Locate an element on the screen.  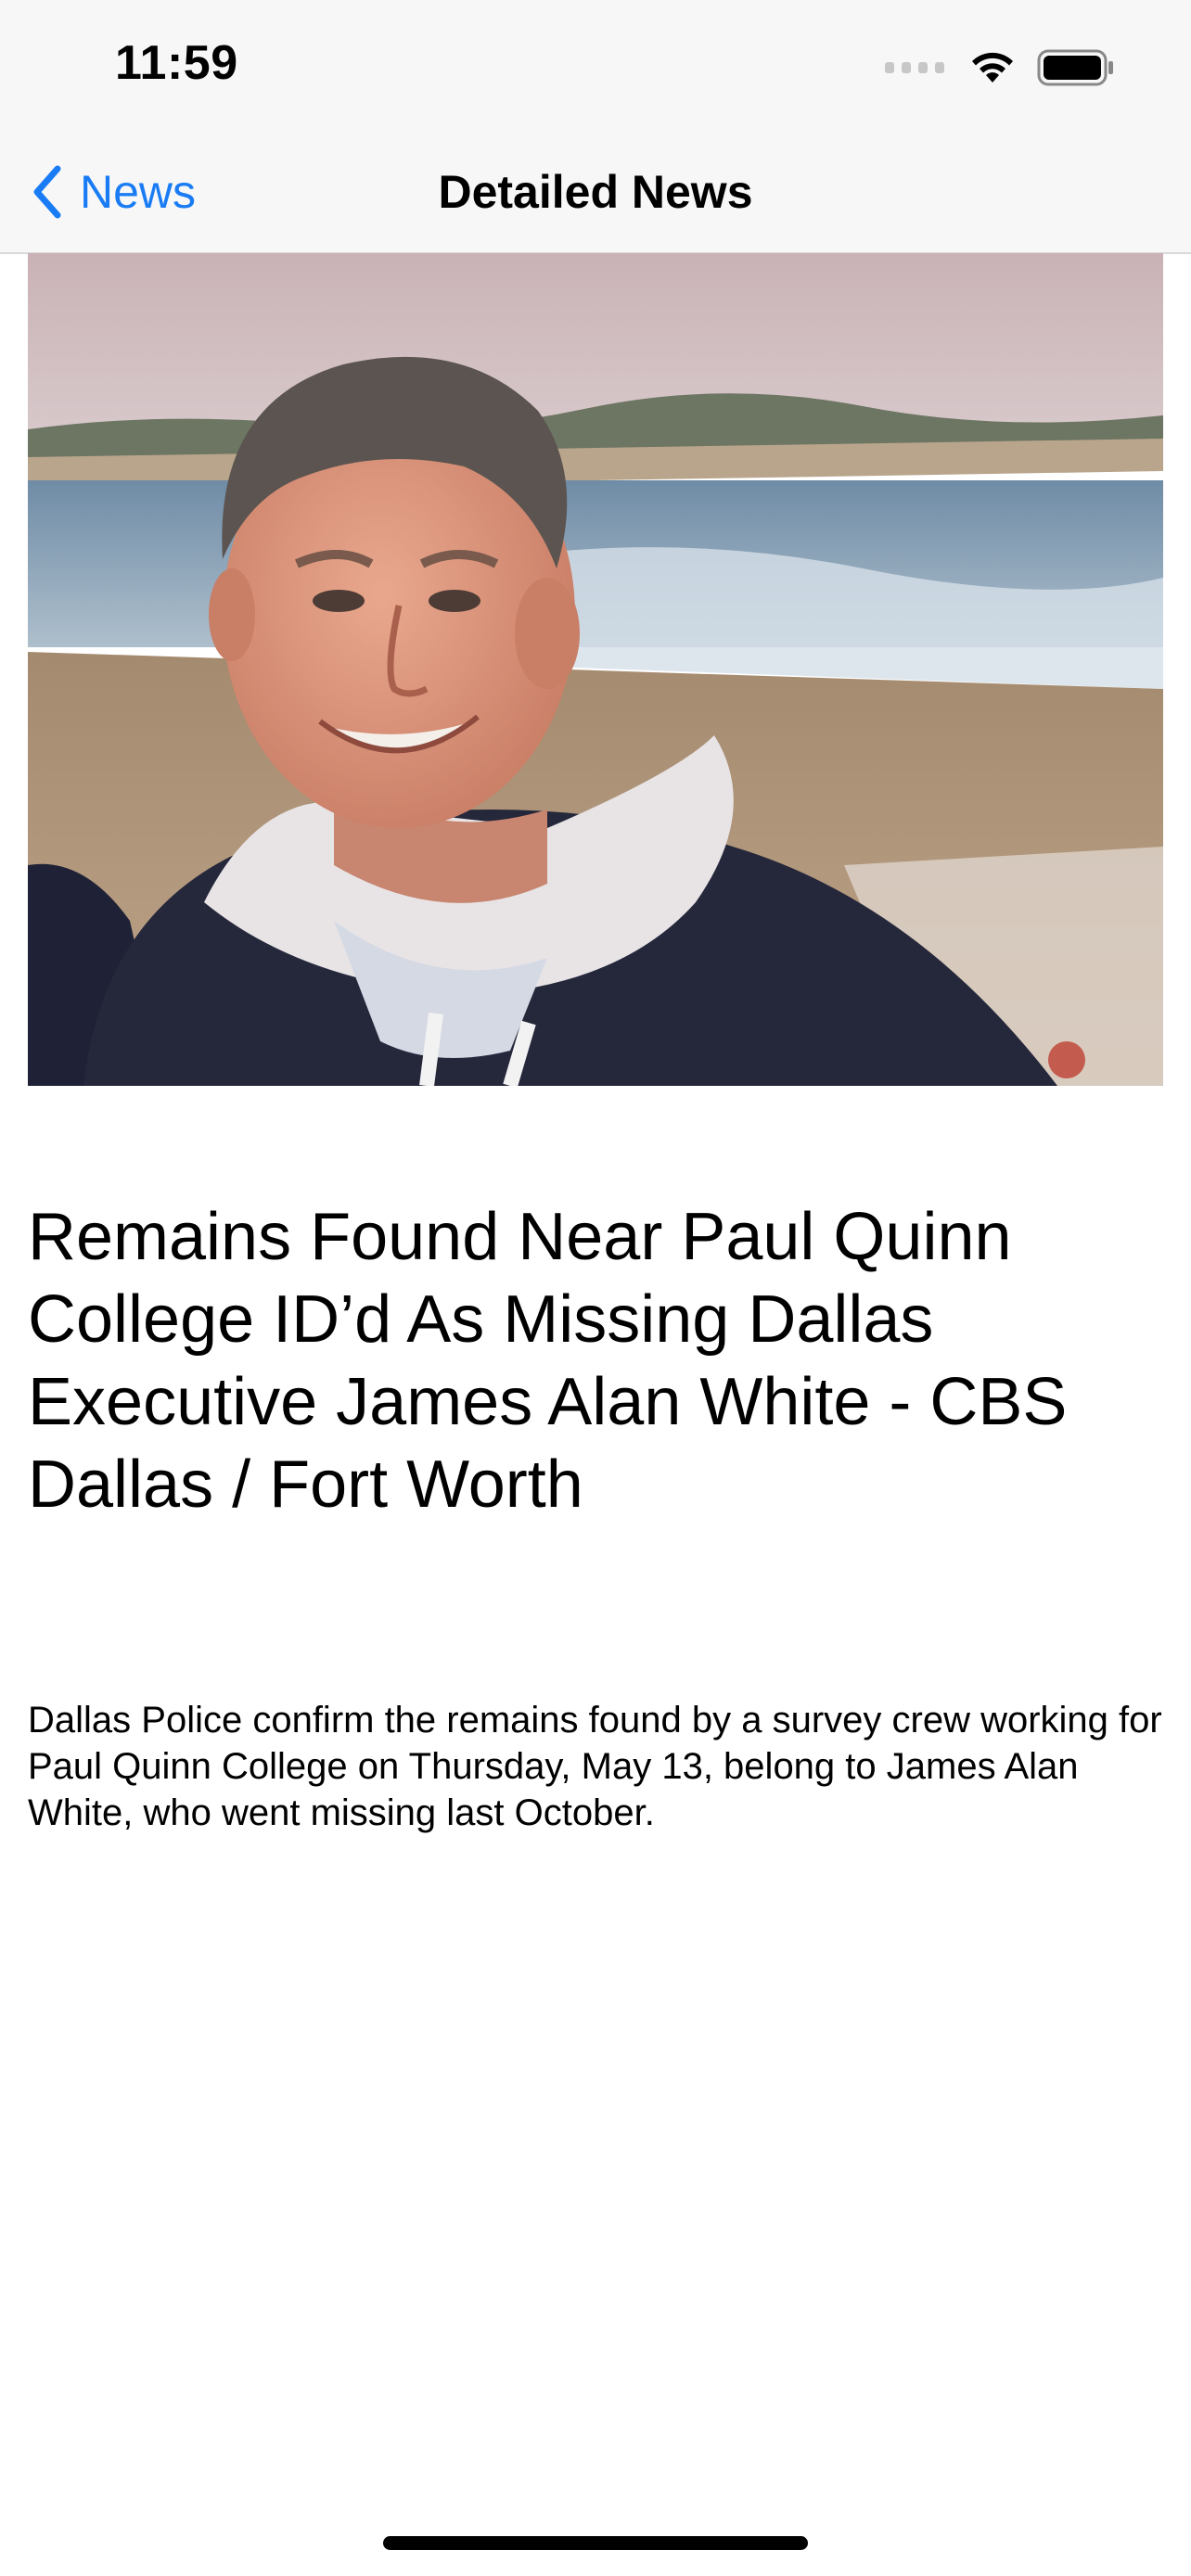
wifi-icon is located at coordinates (992, 67).